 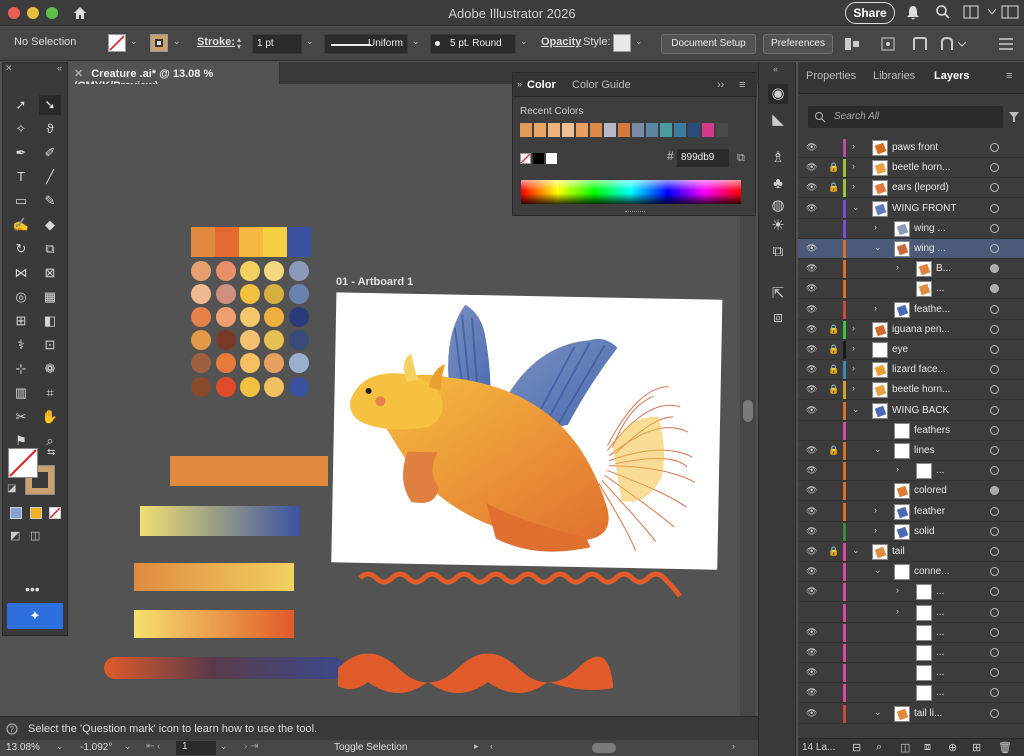 What do you see at coordinates (911, 188) in the screenshot?
I see `layer-row: 👁 🔒 › ears (lepord)` at bounding box center [911, 188].